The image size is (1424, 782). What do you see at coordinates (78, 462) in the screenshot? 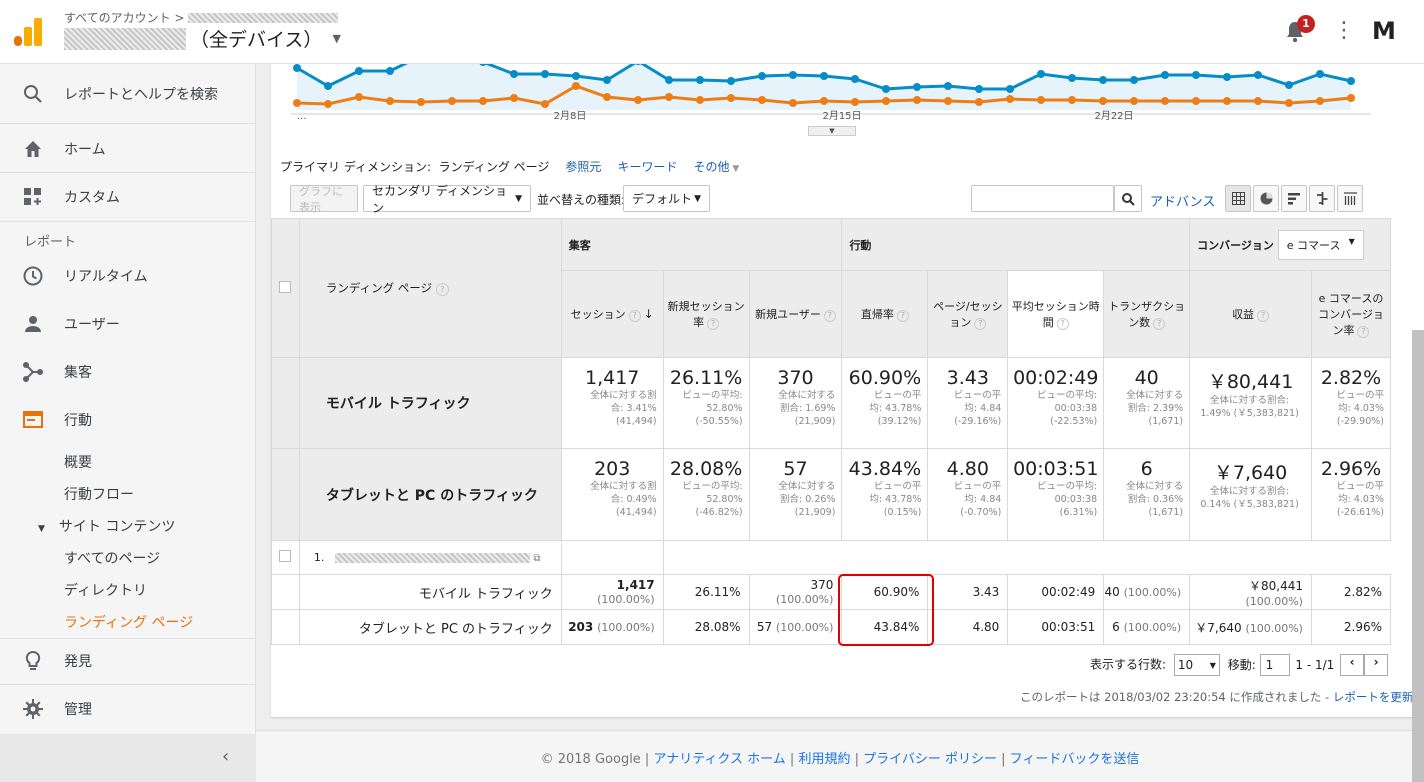
I see `sidebar-sub-overview: 概要` at bounding box center [78, 462].